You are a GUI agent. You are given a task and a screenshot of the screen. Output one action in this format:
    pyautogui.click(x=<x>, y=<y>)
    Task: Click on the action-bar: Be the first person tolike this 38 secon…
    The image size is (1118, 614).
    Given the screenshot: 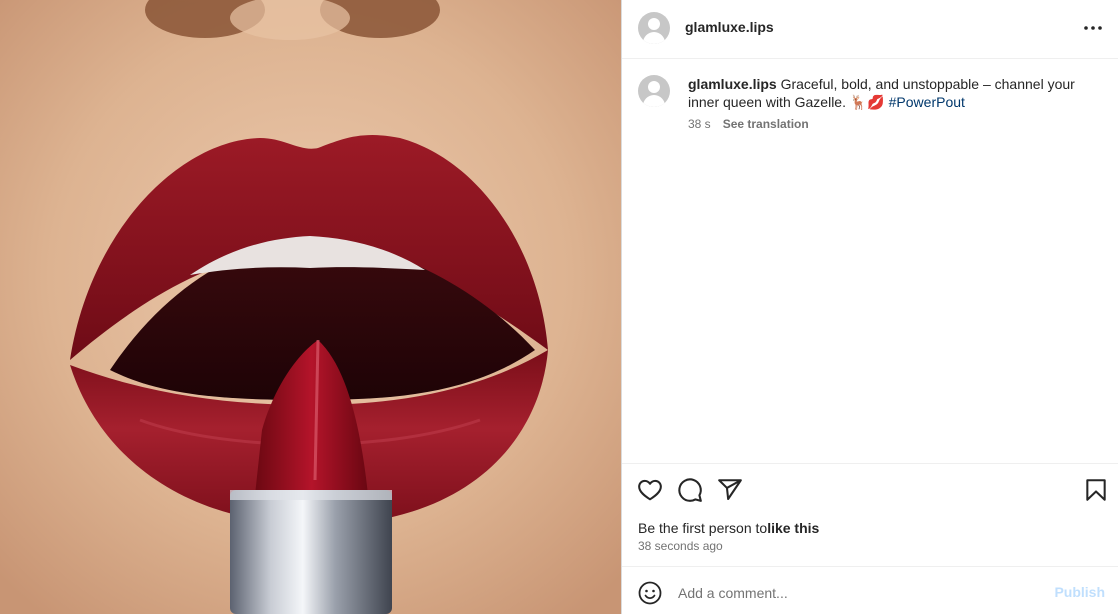 What is the action you would take?
    pyautogui.click(x=870, y=514)
    